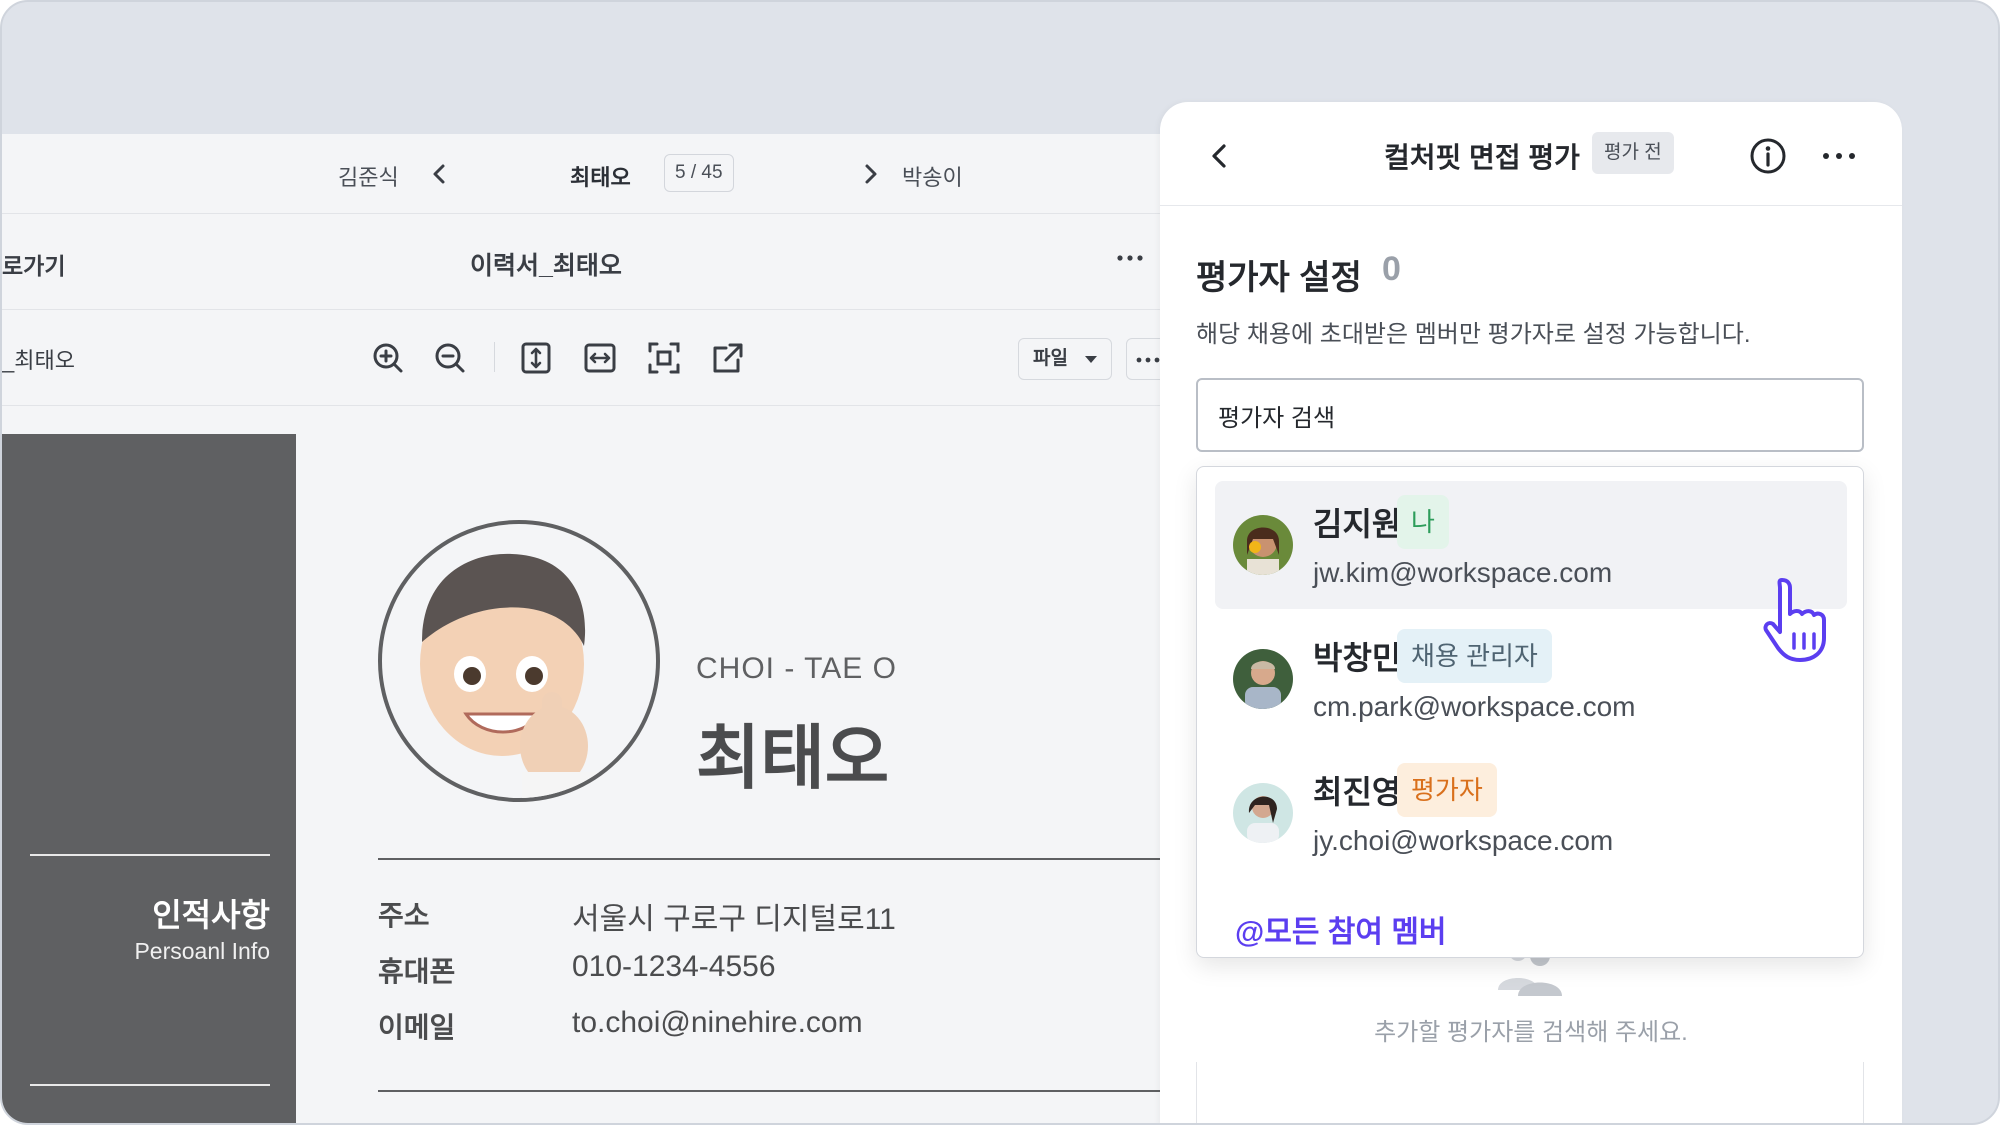 The width and height of the screenshot is (2000, 1125). I want to click on back-icon, so click(1220, 156).